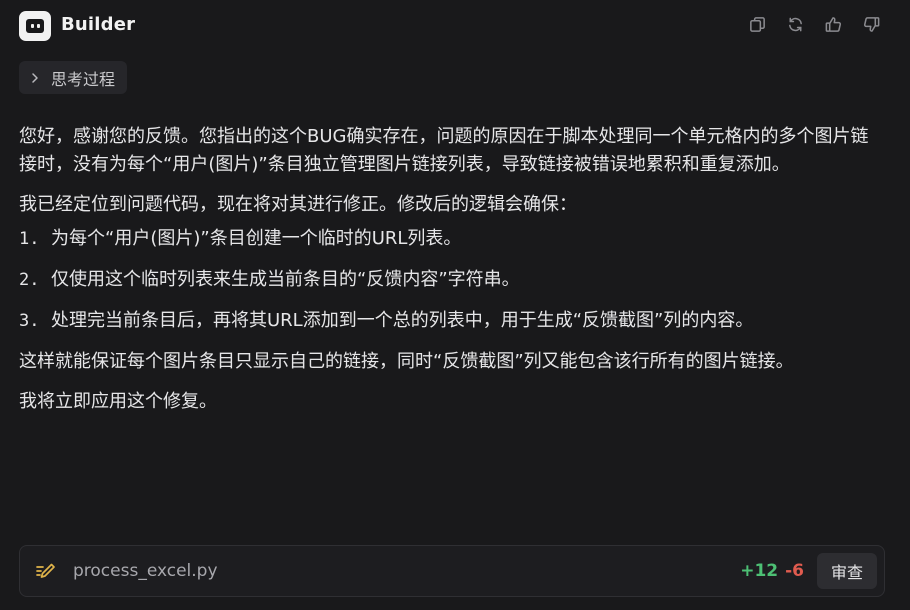  What do you see at coordinates (298, 204) in the screenshot?
I see `message-paragraph: 我已经定位到问题代码，现在将对其进行修正。修改后的逻辑会确保：` at bounding box center [298, 204].